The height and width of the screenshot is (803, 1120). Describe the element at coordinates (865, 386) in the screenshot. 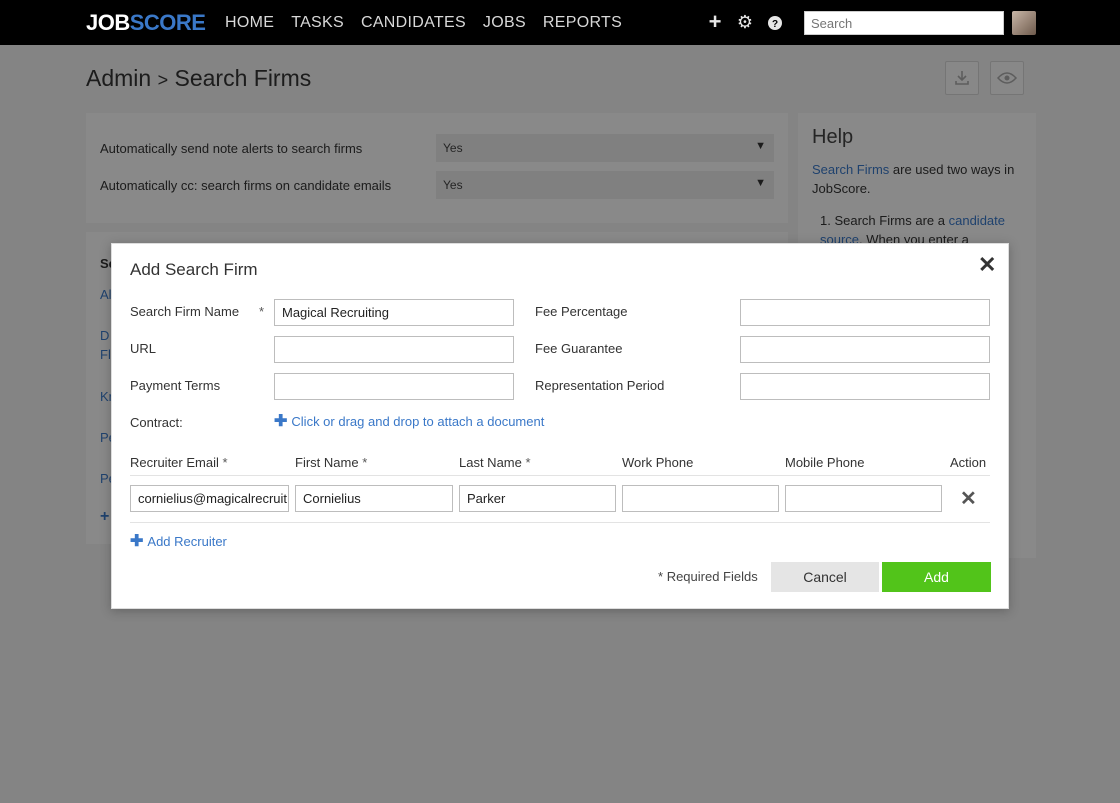

I see `representation-period-input` at that location.